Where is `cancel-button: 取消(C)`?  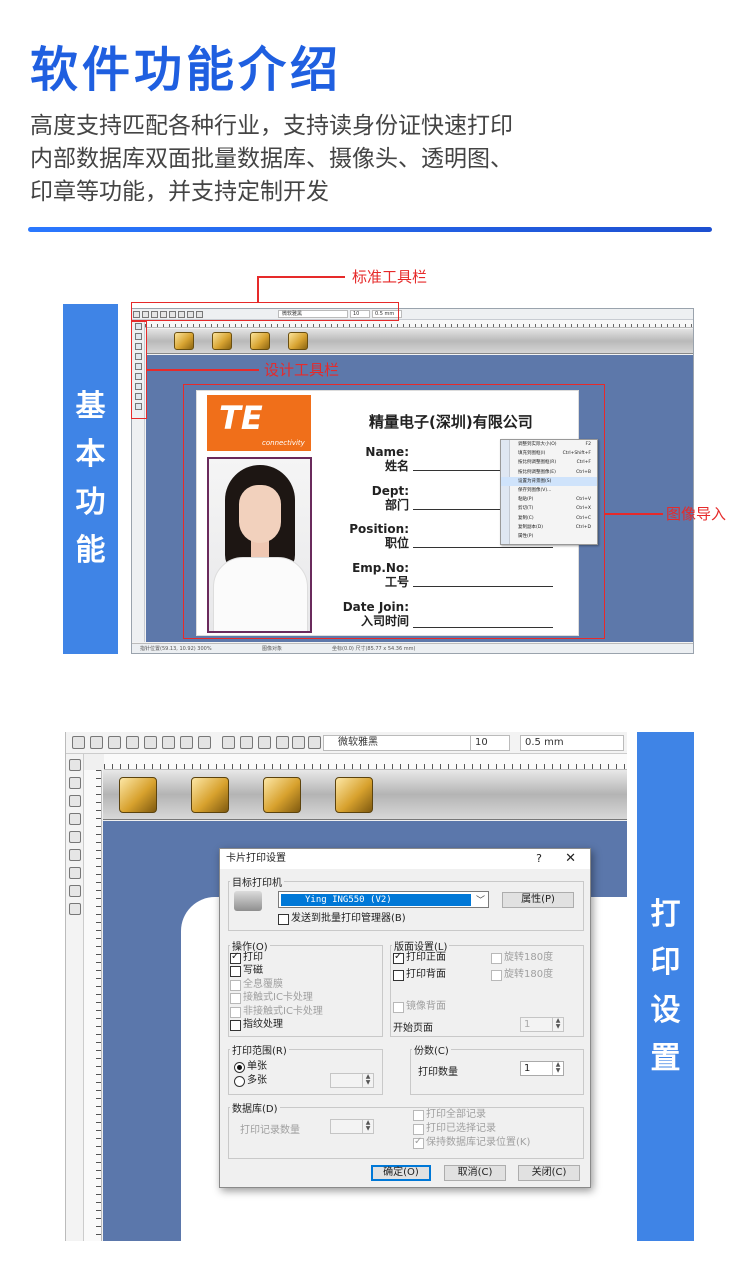 cancel-button: 取消(C) is located at coordinates (475, 1173).